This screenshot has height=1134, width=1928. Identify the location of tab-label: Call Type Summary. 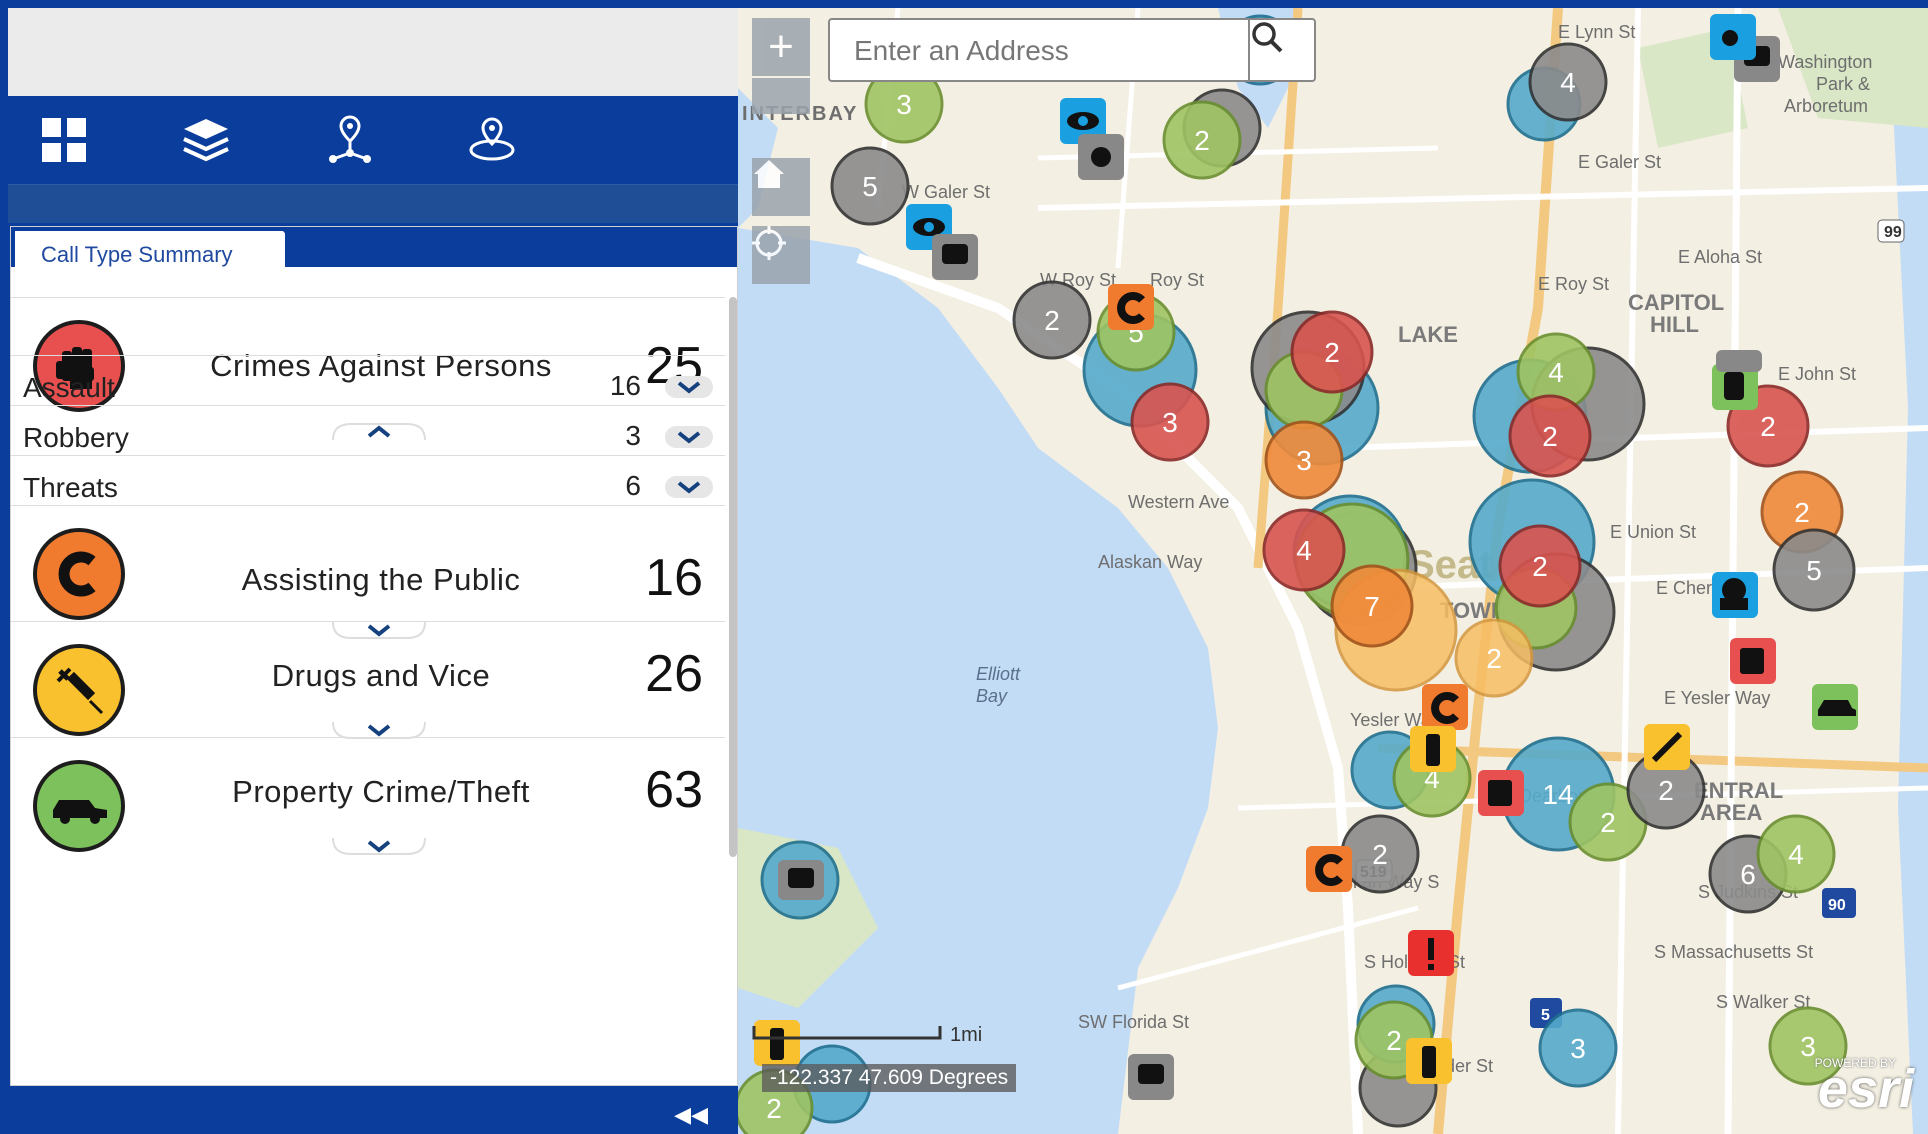
(137, 254).